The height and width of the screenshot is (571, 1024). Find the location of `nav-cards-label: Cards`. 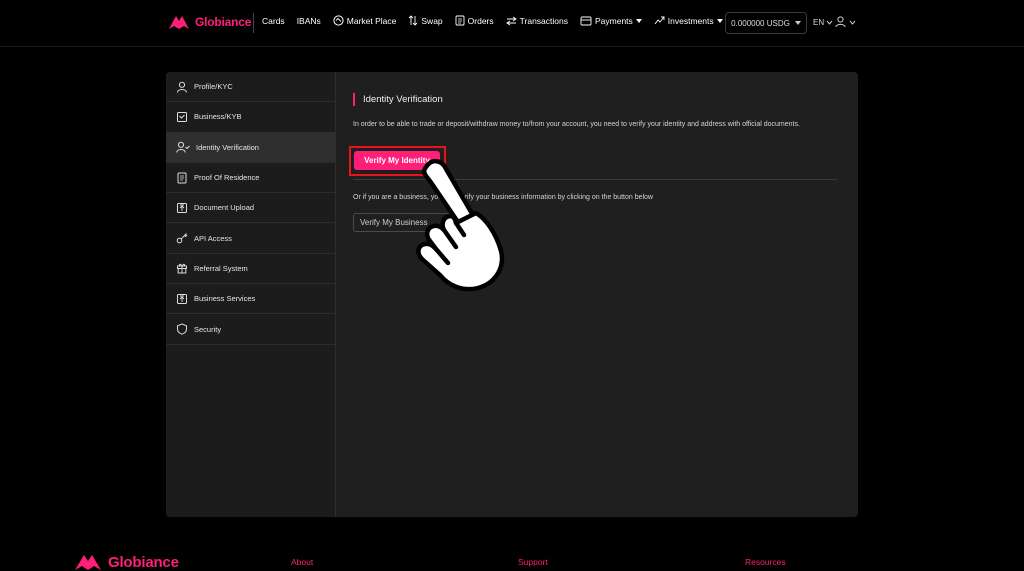

nav-cards-label: Cards is located at coordinates (273, 20).